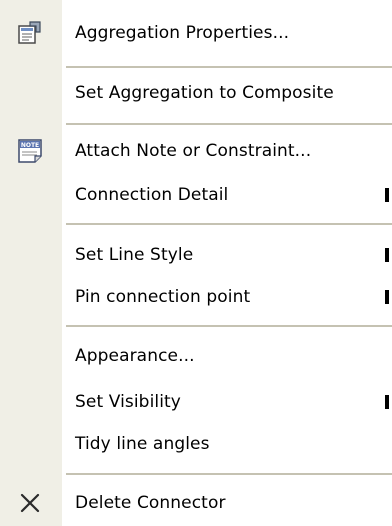 The height and width of the screenshot is (526, 392). Describe the element at coordinates (152, 195) in the screenshot. I see `menu-item-label: Connection Detail` at that location.